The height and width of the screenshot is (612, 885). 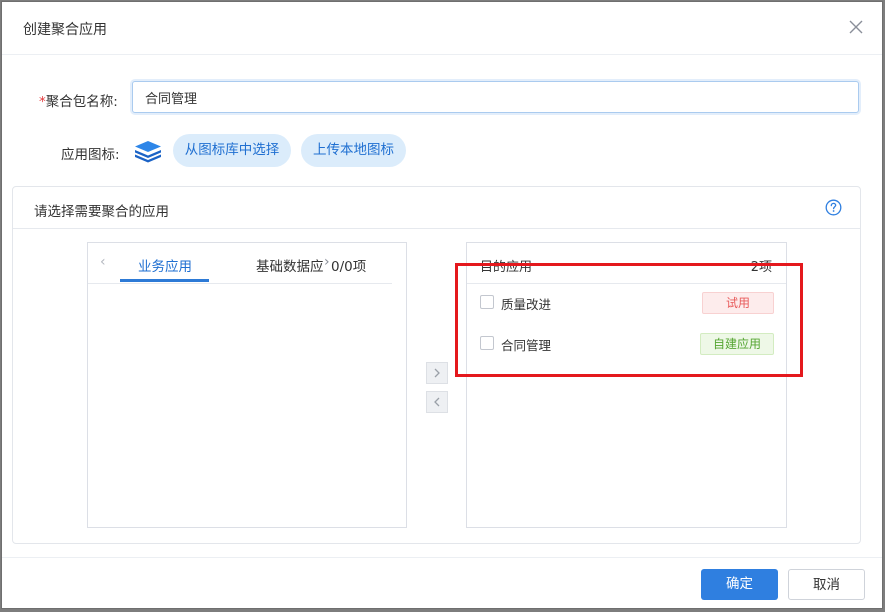 What do you see at coordinates (103, 262) in the screenshot?
I see `tab-prev-icon: ‹` at bounding box center [103, 262].